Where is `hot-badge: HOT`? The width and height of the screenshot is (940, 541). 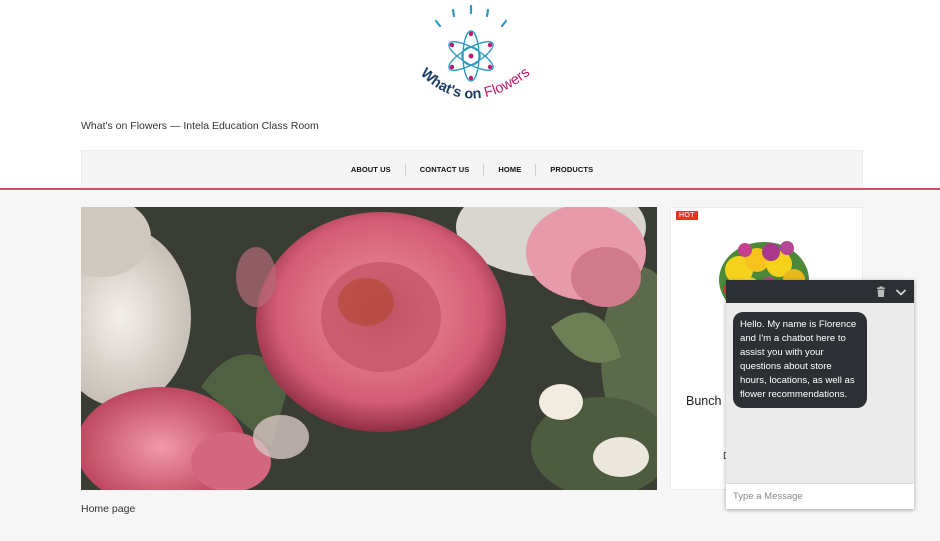
hot-badge: HOT is located at coordinates (687, 215).